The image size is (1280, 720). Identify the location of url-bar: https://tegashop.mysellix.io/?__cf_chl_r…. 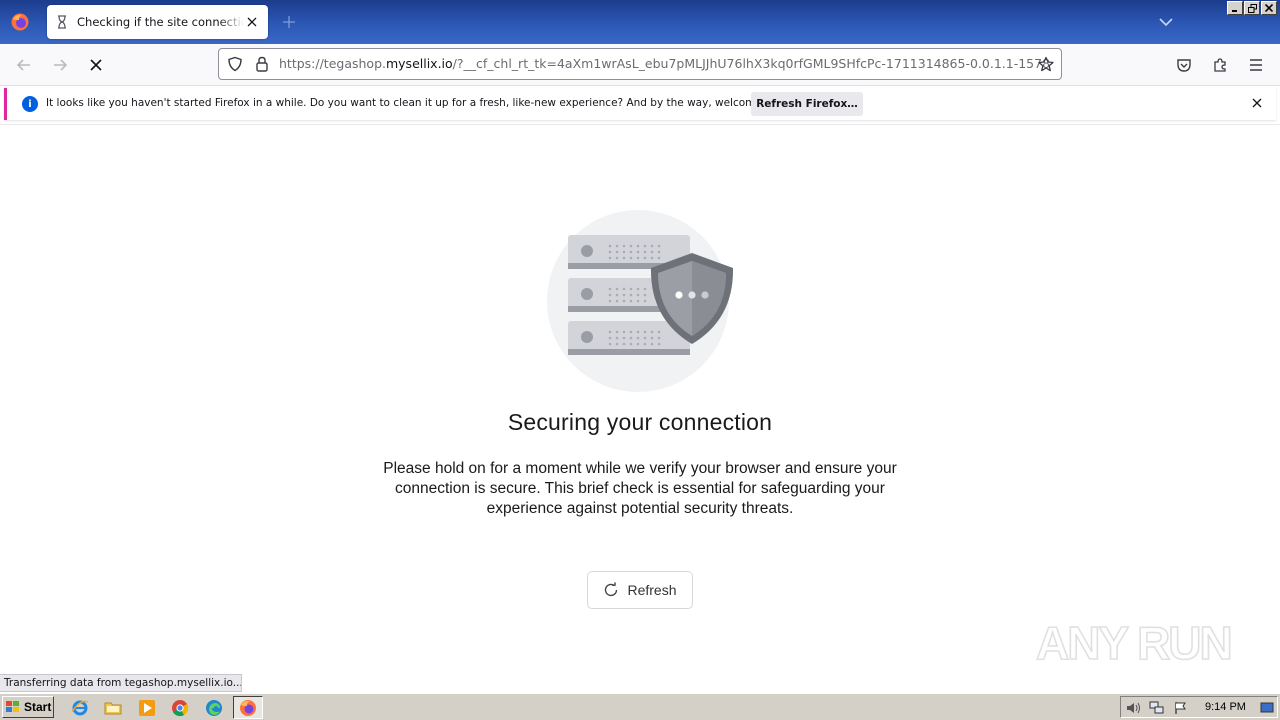
(640, 64).